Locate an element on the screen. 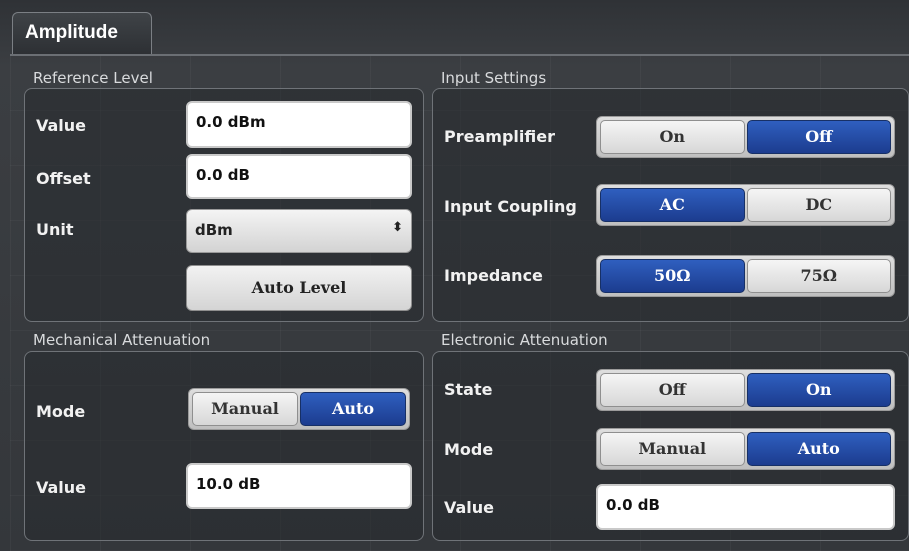  electronic-state-off-option: Off is located at coordinates (672, 390).